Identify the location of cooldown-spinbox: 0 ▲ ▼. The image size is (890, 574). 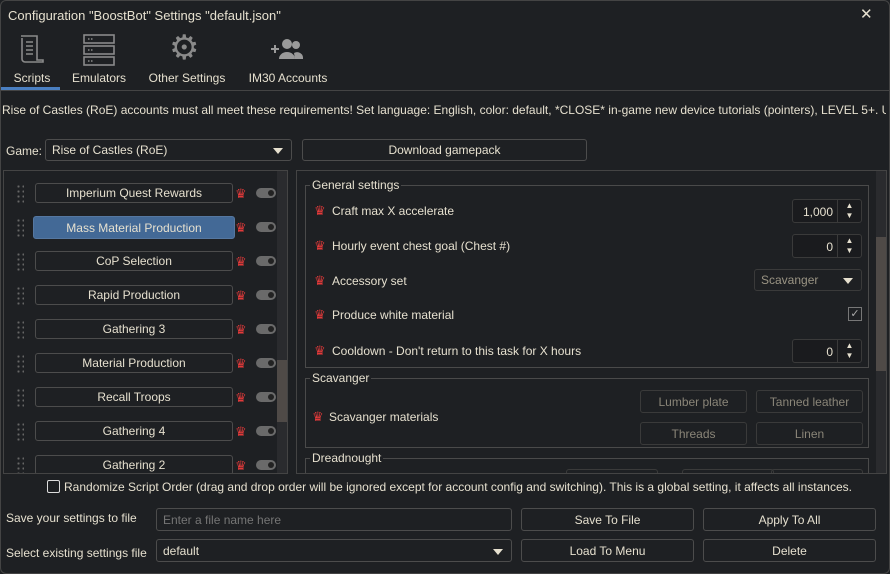
(827, 351).